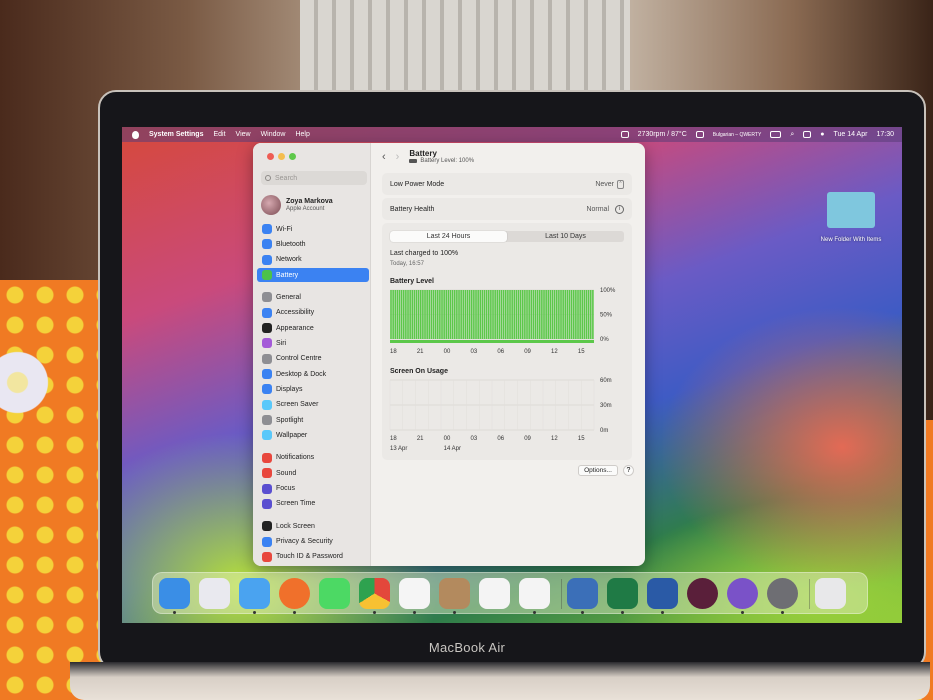  What do you see at coordinates (243, 134) in the screenshot?
I see `menu-view: View` at bounding box center [243, 134].